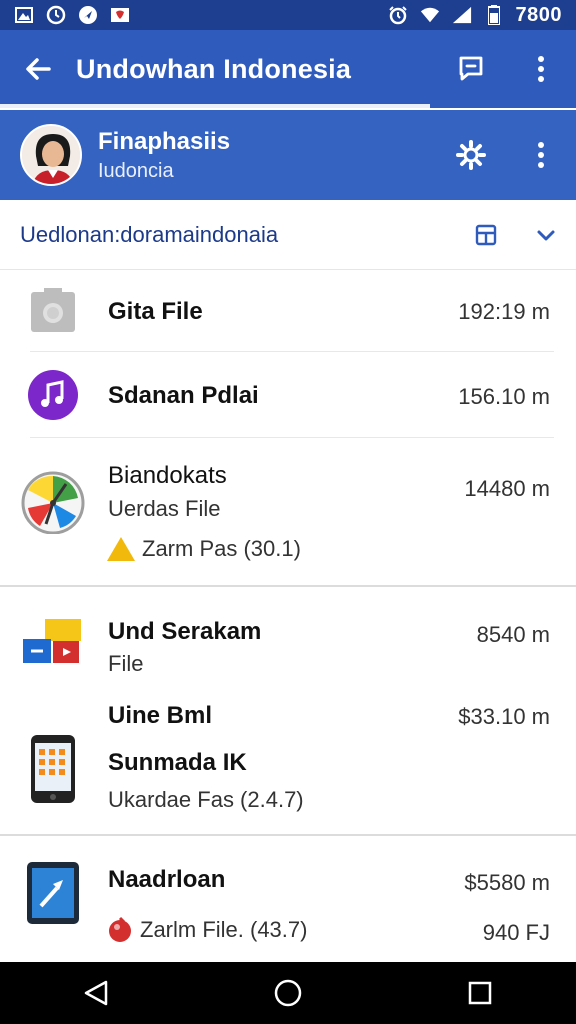 The width and height of the screenshot is (576, 1024). Describe the element at coordinates (494, 15) in the screenshot. I see `battery-icon` at that location.